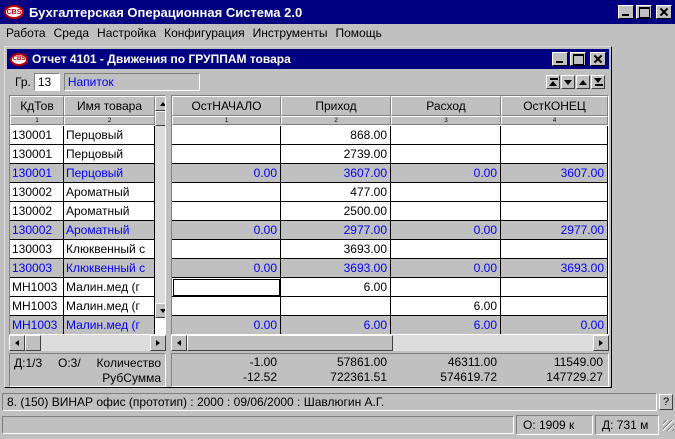 The height and width of the screenshot is (439, 675). Describe the element at coordinates (553, 82) in the screenshot. I see `first-record-icon` at that location.